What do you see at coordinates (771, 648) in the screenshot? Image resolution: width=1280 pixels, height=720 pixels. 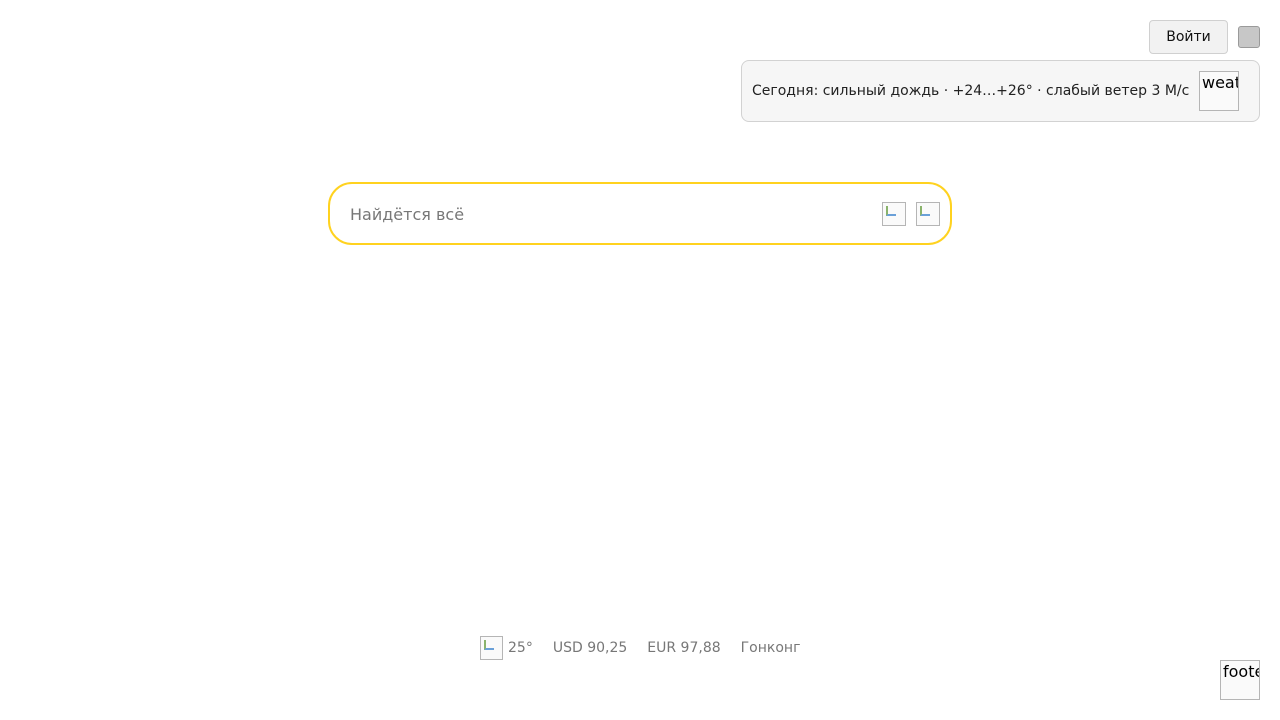 I see `footer-city: Гонконг` at bounding box center [771, 648].